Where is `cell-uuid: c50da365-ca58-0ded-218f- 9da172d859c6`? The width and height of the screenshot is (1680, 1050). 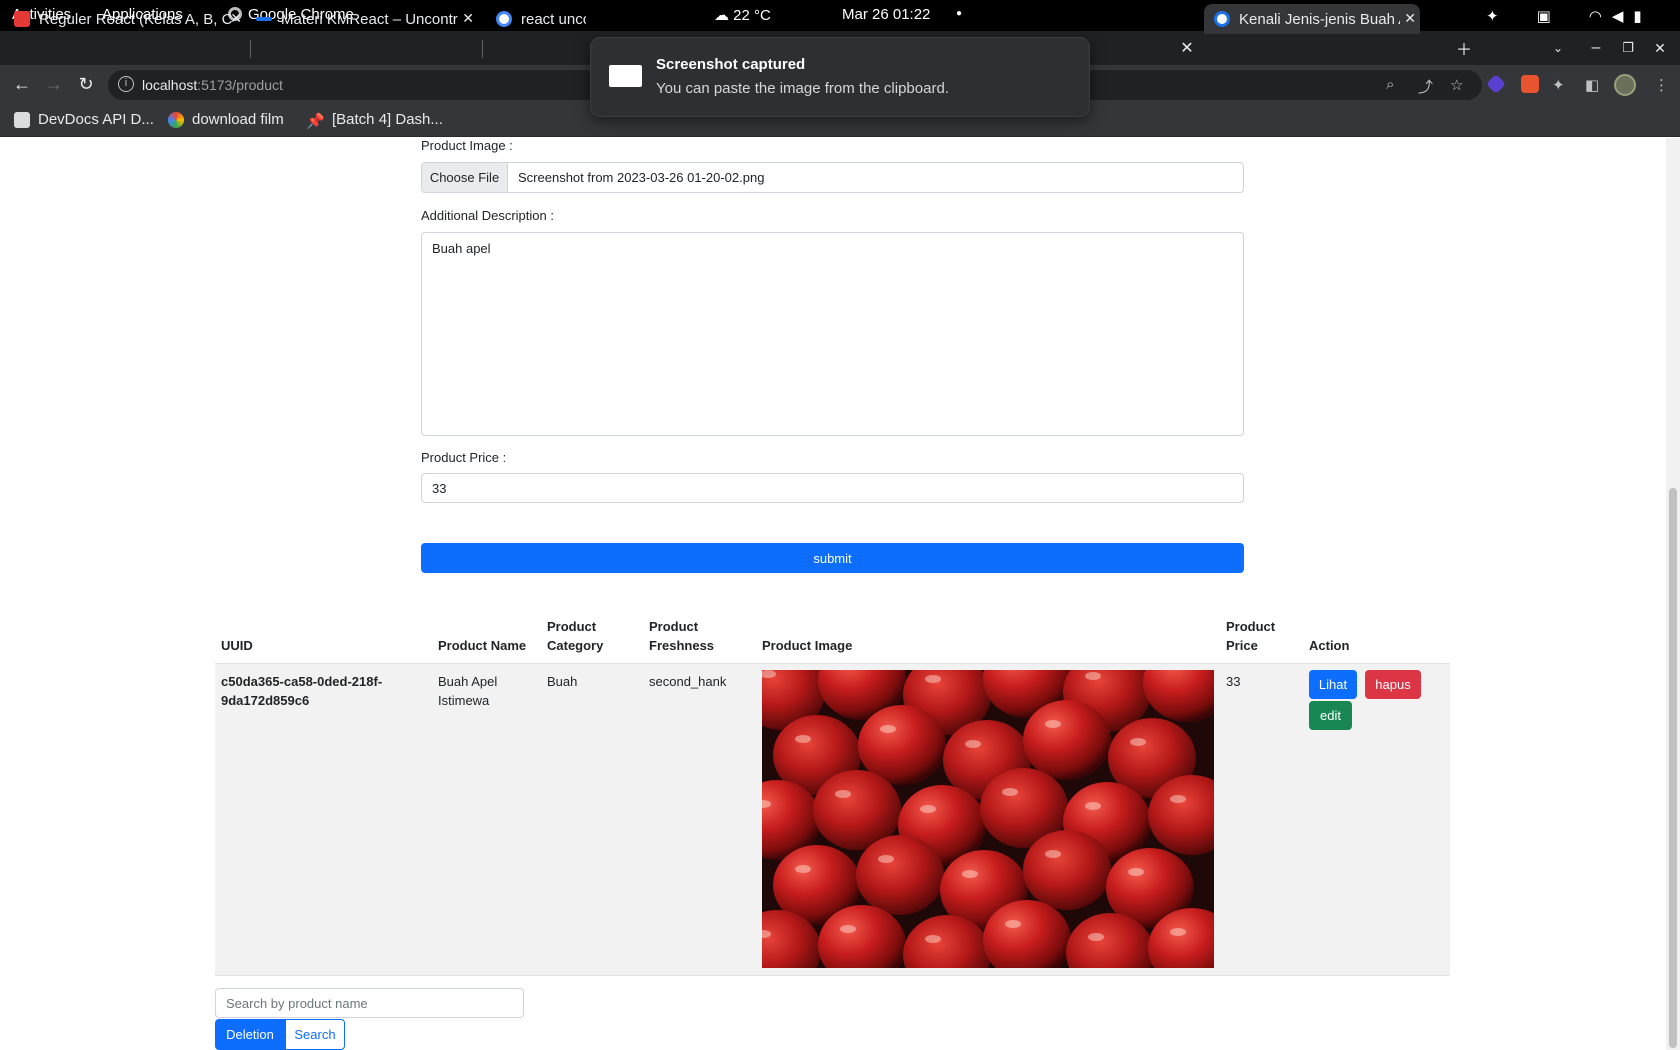 cell-uuid: c50da365-ca58-0ded-218f- 9da172d859c6 is located at coordinates (301, 691).